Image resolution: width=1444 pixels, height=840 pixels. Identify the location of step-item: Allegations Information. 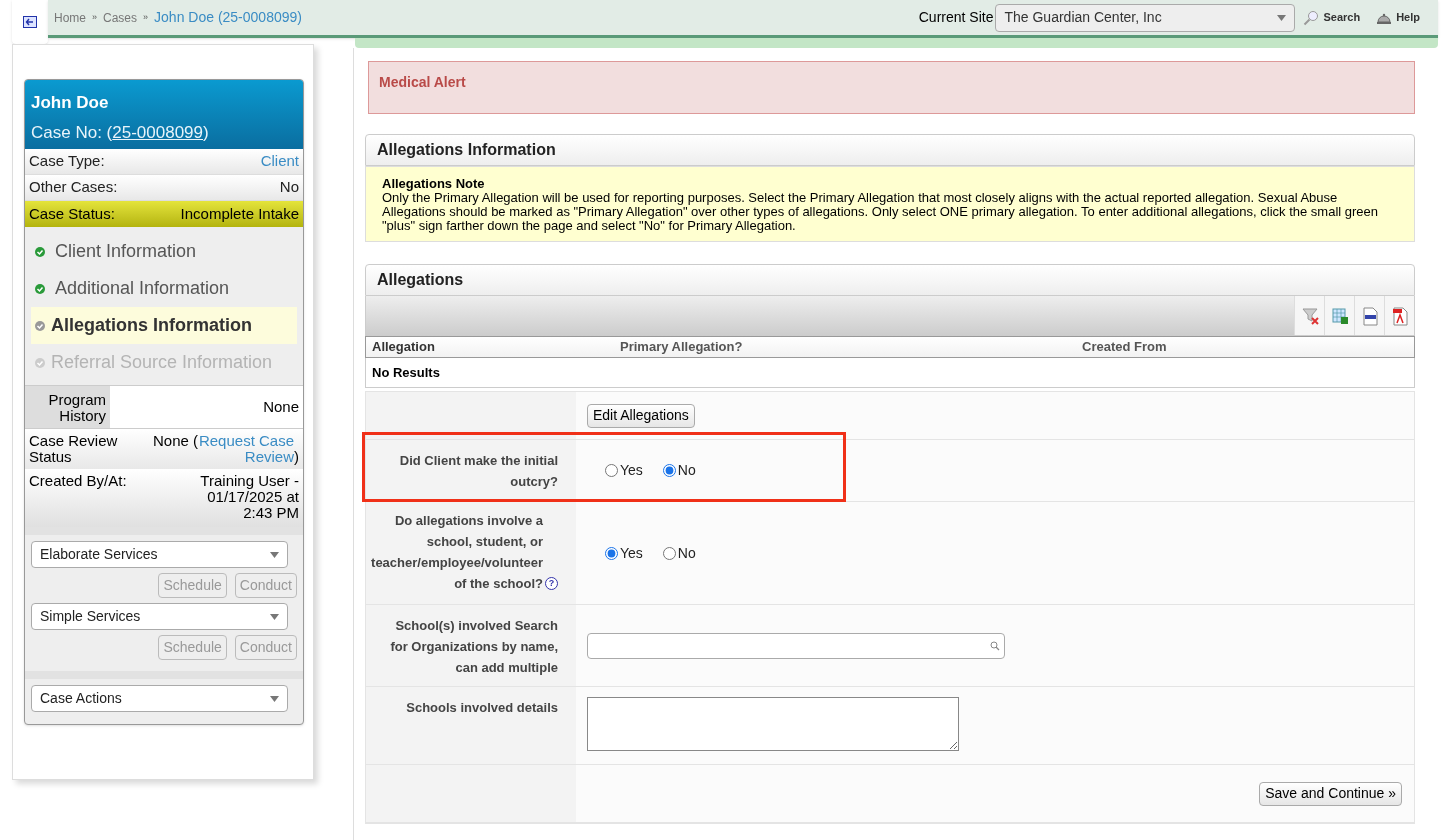
(164, 325).